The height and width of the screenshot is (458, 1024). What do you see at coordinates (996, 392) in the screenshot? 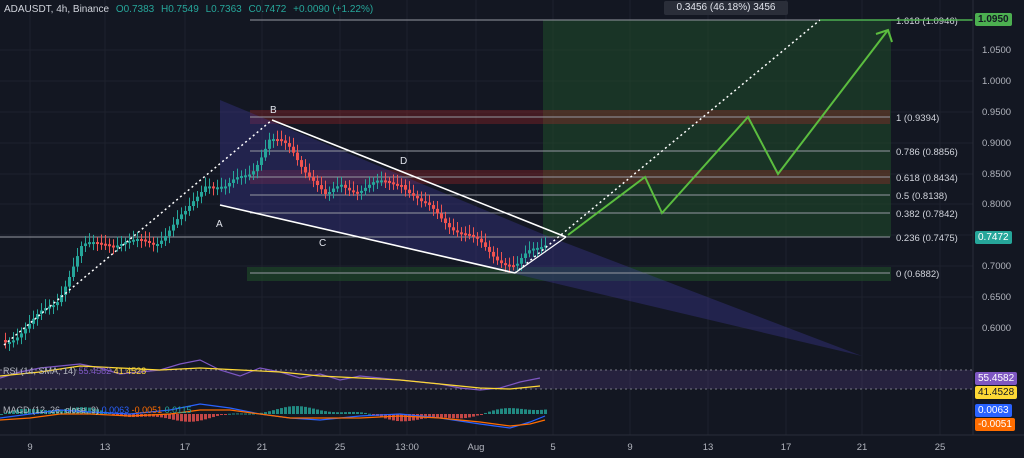
I see `rsi-ma-tag: 41.4528` at bounding box center [996, 392].